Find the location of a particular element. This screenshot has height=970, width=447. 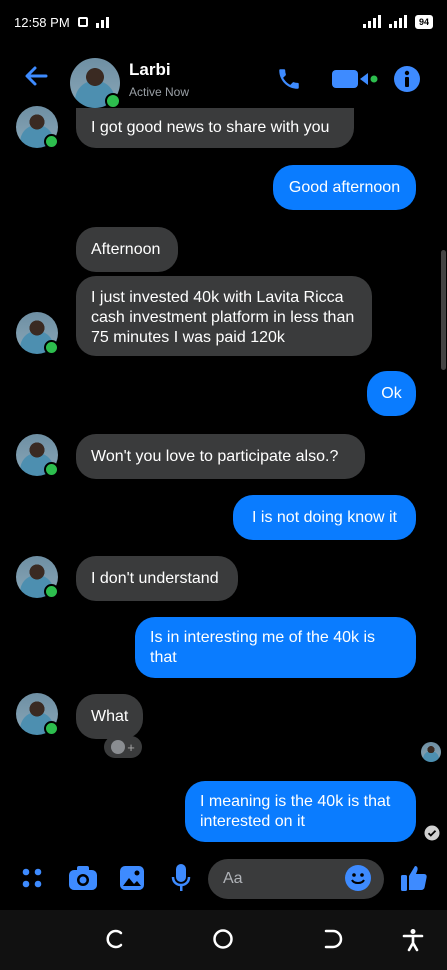

status-time: 12:58 PM is located at coordinates (42, 22).